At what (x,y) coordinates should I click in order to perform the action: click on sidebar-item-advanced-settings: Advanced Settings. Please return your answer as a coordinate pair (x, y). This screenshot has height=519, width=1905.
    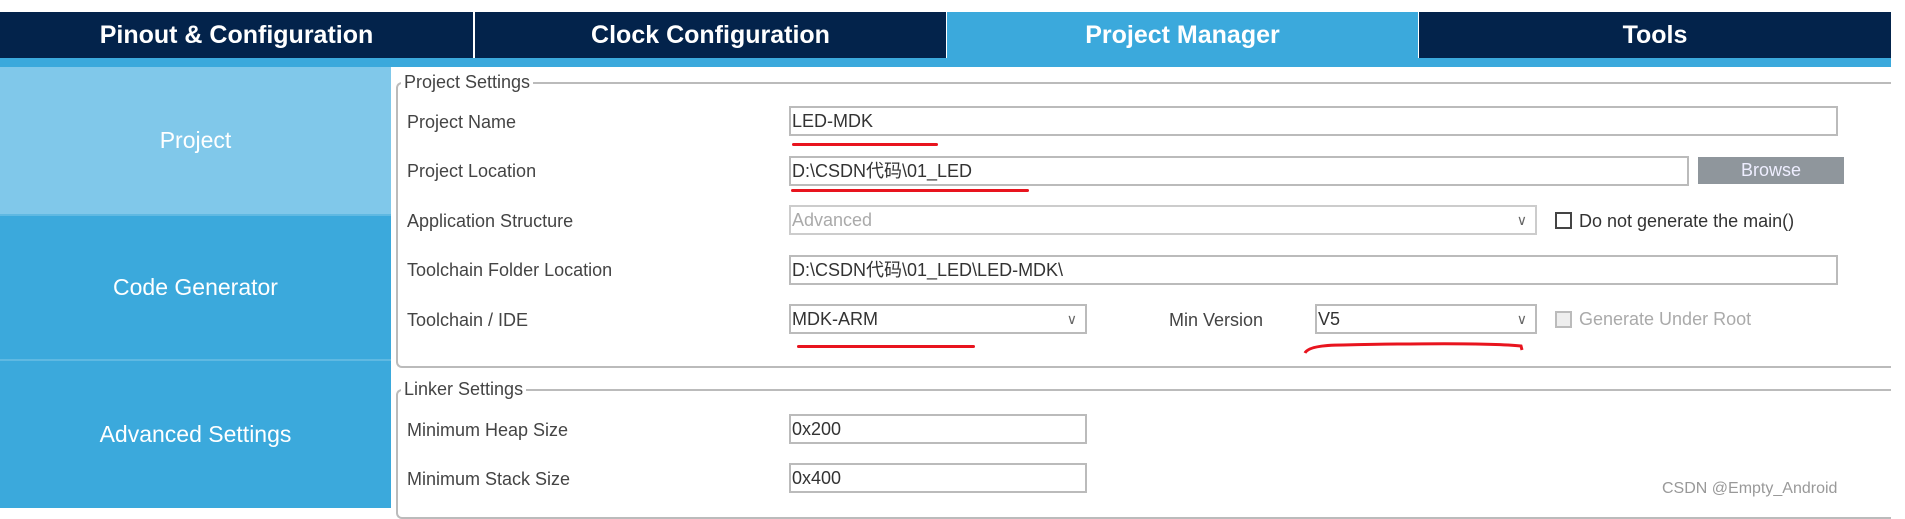
    Looking at the image, I should click on (195, 434).